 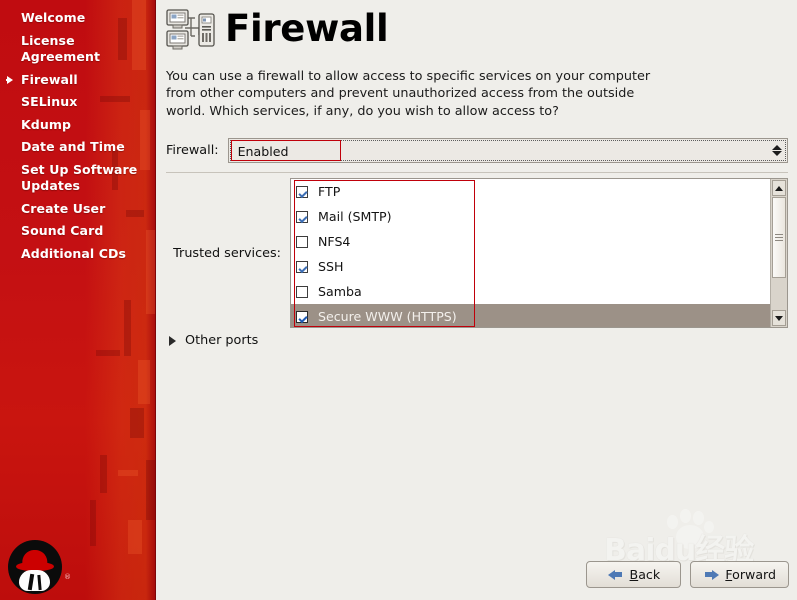 What do you see at coordinates (530, 291) in the screenshot?
I see `list-item: Samba` at bounding box center [530, 291].